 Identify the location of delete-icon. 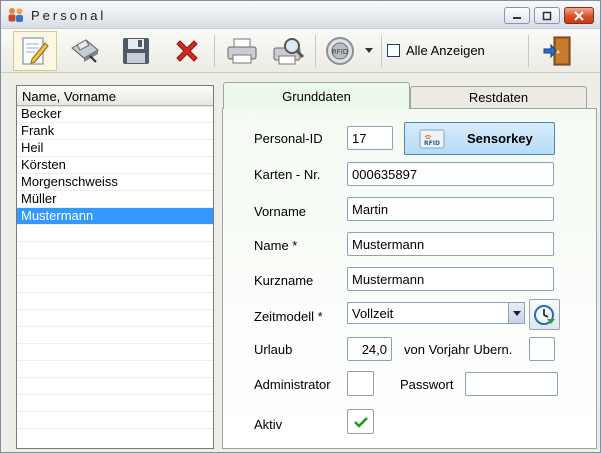
(187, 51).